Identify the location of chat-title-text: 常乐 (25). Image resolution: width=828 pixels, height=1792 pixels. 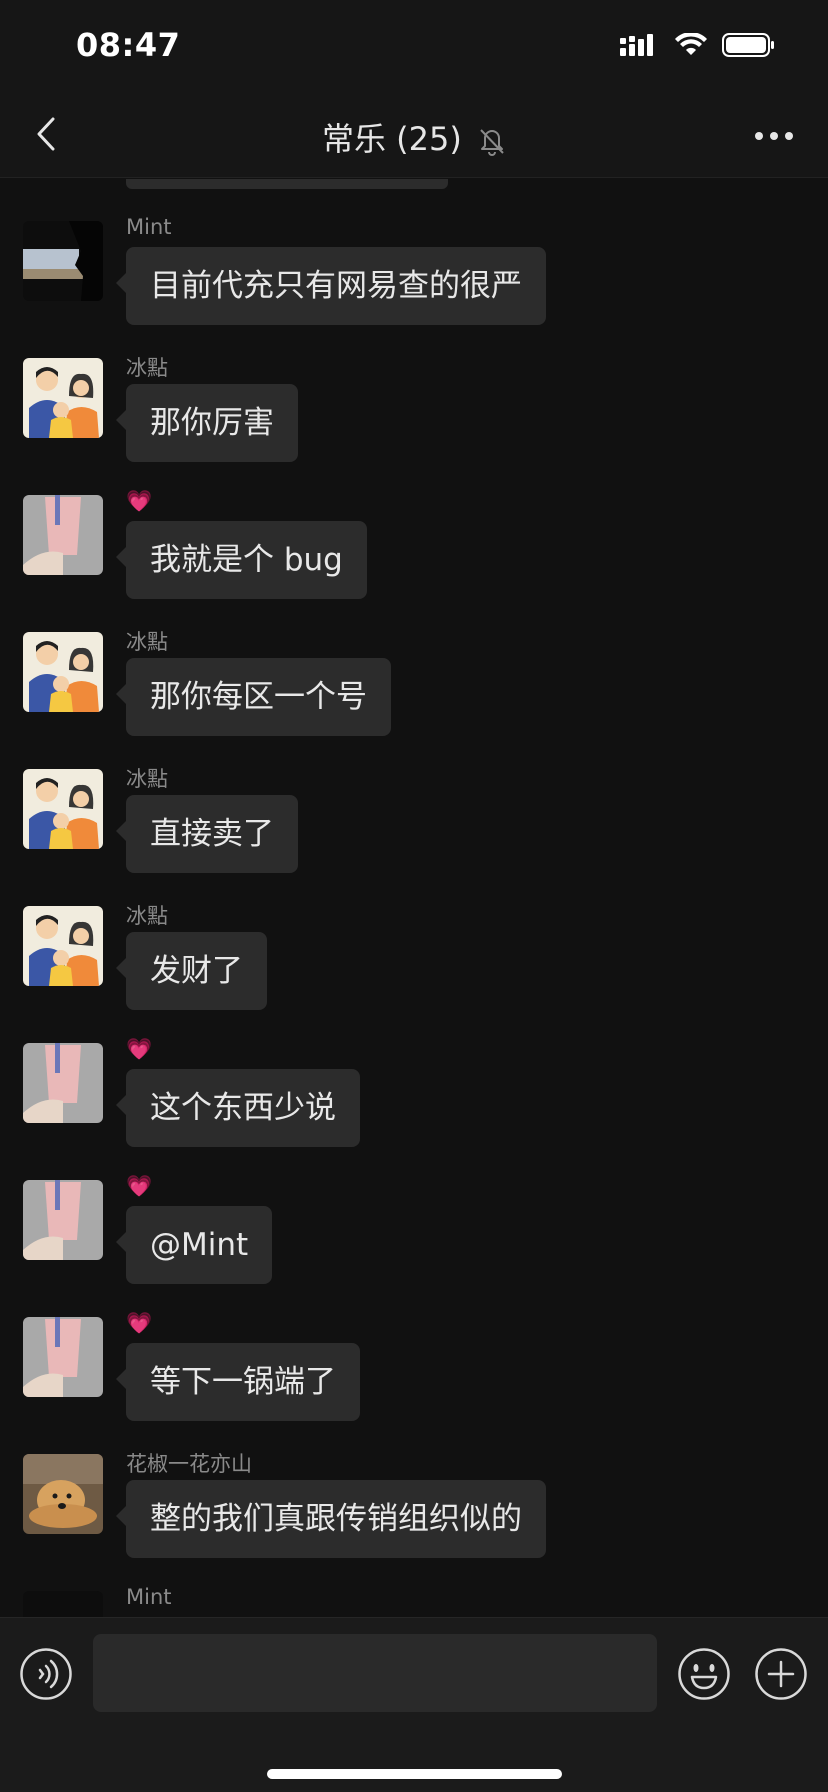
(391, 139).